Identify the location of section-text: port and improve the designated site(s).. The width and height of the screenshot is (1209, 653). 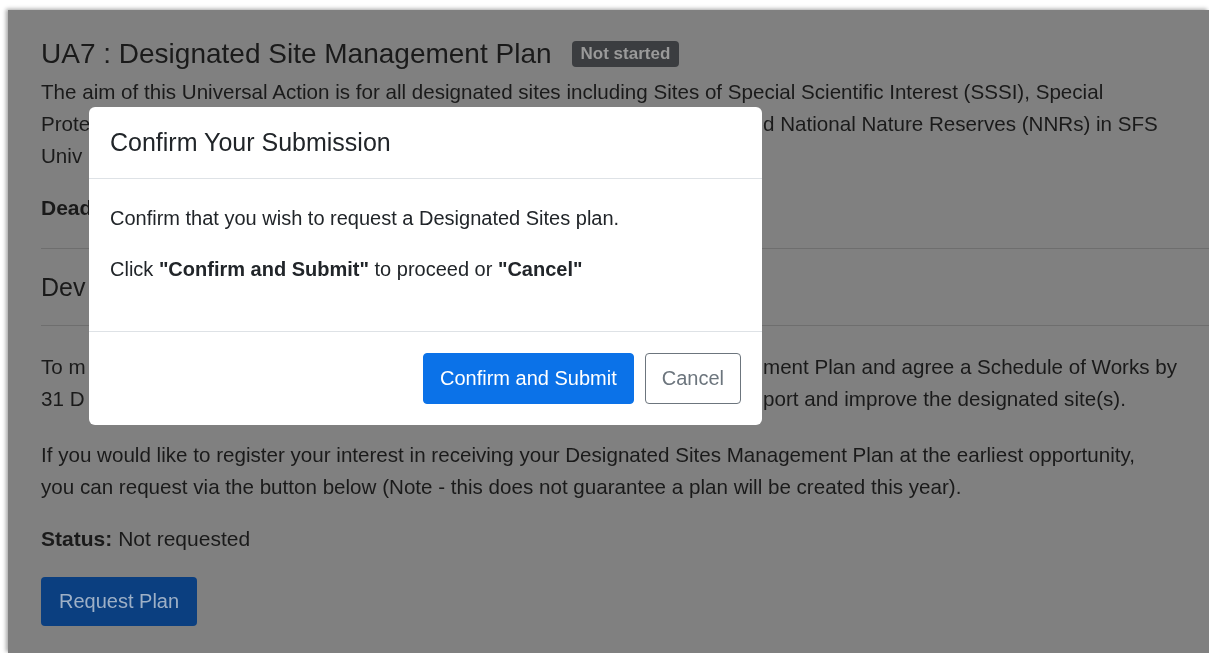
(944, 399).